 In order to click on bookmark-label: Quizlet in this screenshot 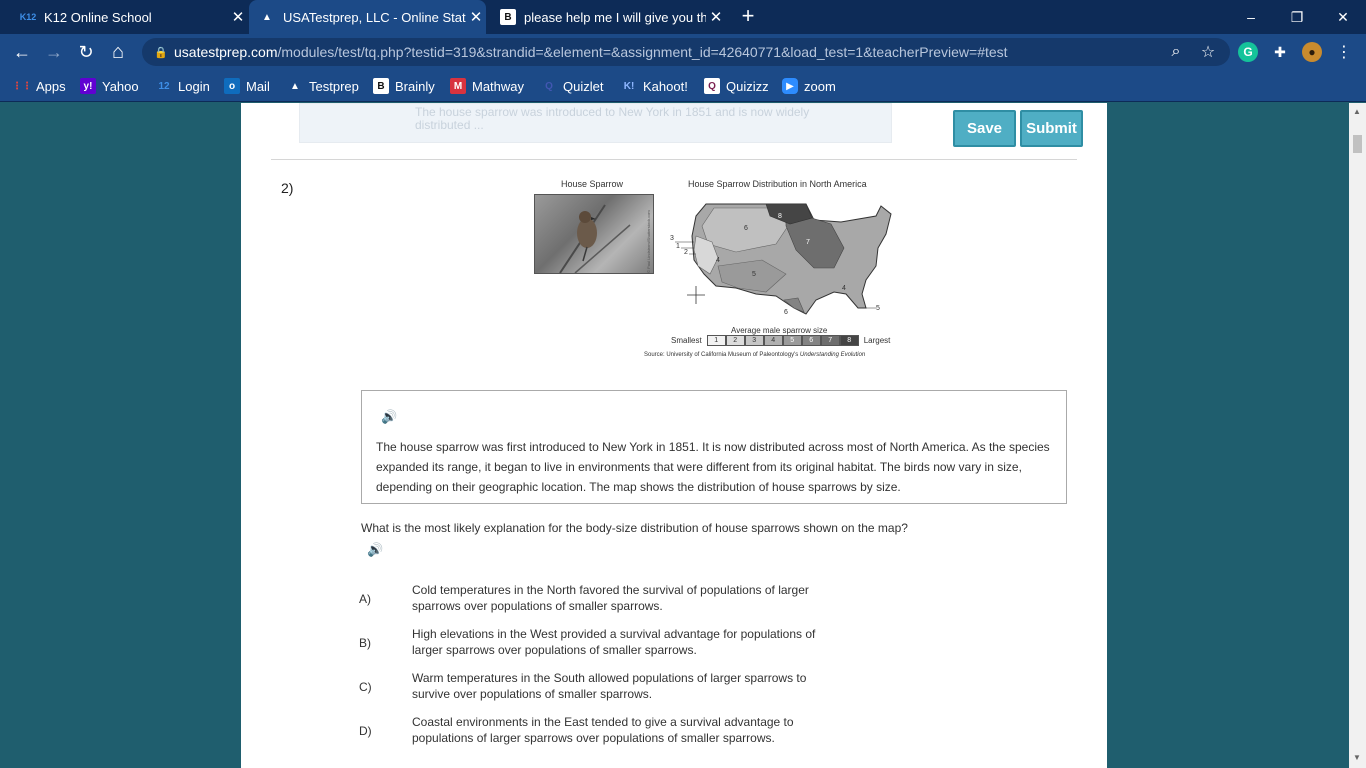, I will do `click(583, 86)`.